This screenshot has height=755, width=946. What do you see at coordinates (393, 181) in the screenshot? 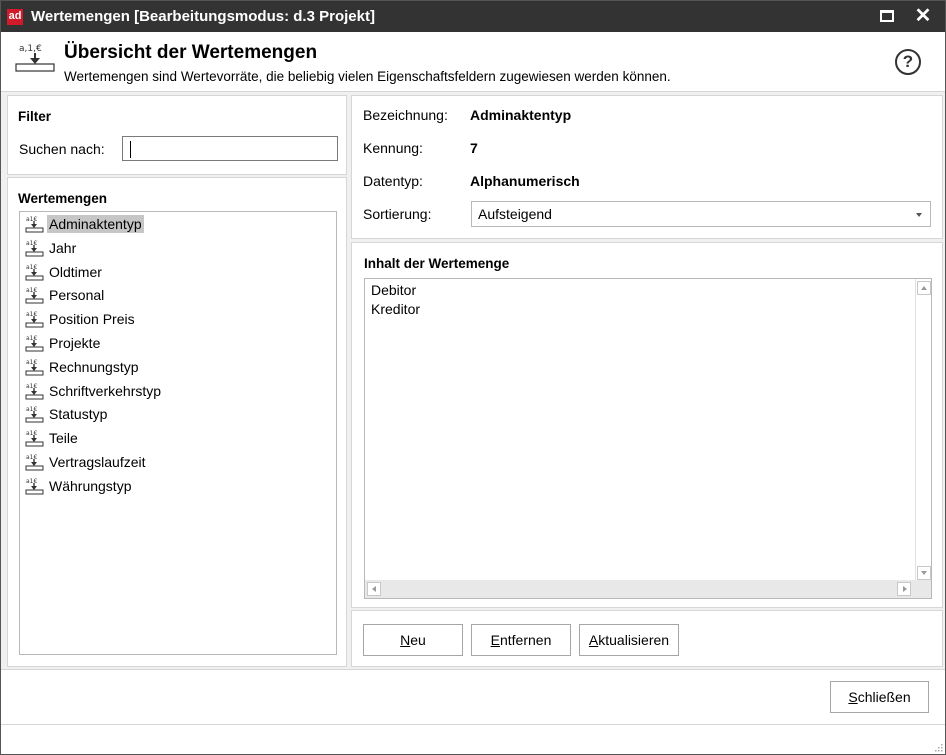
I see `type-label: Datentyp:` at bounding box center [393, 181].